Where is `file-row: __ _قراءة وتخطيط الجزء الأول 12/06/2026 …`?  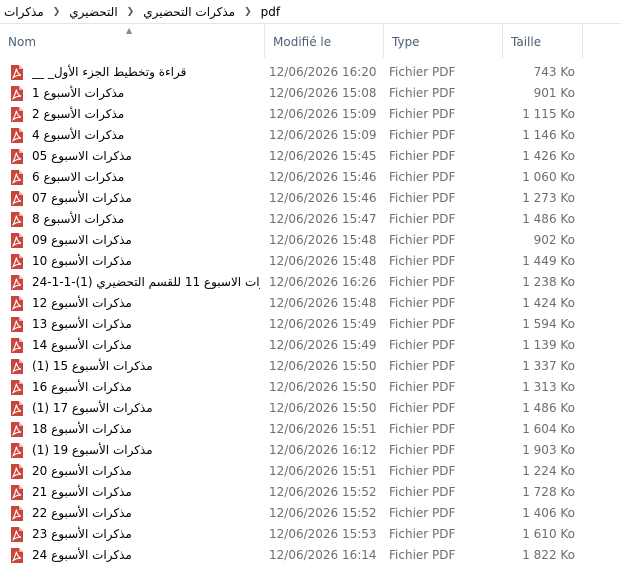
file-row: __ _قراءة وتخطيط الجزء الأول 12/06/2026 … is located at coordinates (310, 72).